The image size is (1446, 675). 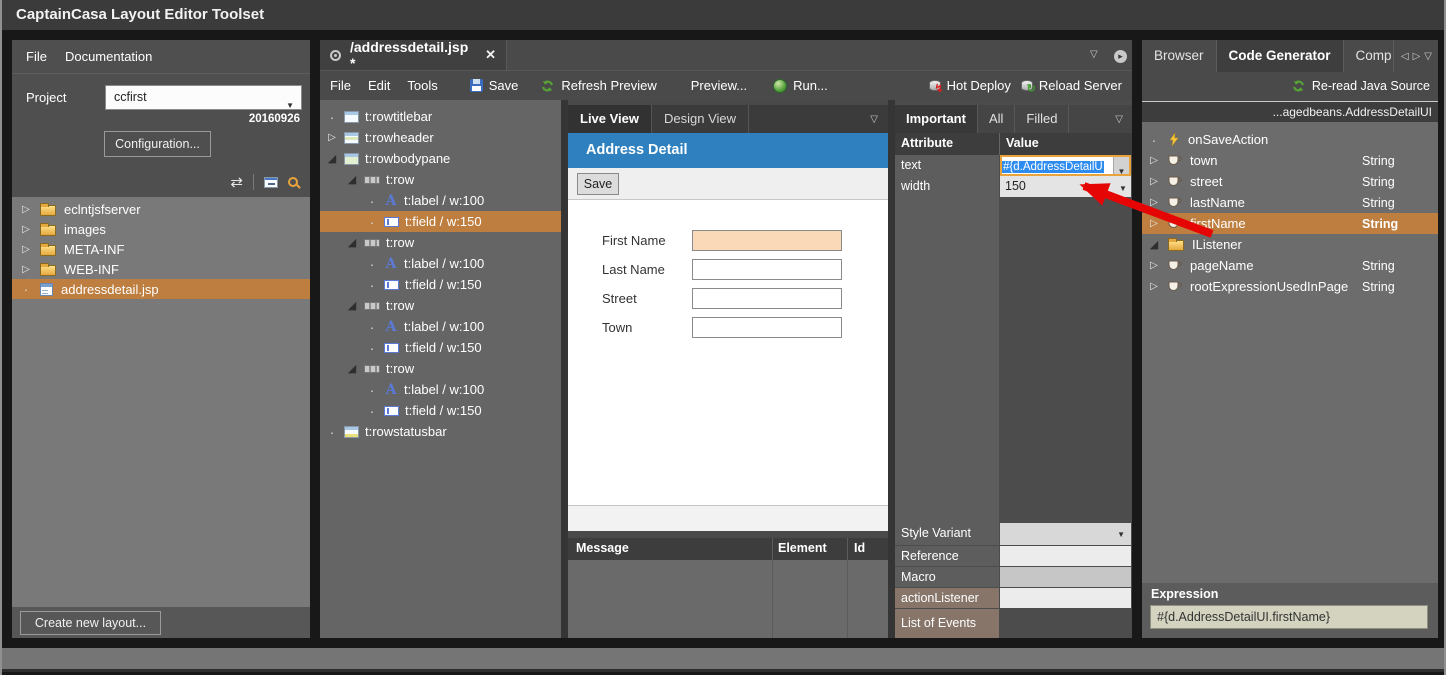 I want to click on column-message: Message, so click(x=602, y=548).